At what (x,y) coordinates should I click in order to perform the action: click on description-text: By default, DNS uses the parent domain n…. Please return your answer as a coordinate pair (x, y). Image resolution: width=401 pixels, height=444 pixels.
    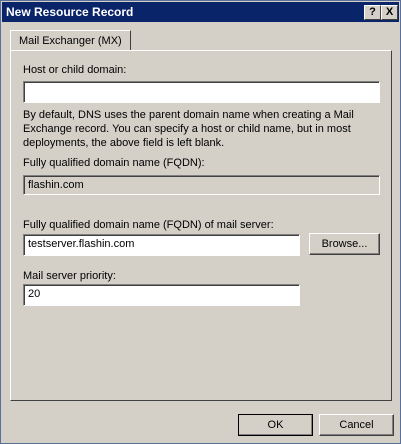
    Looking at the image, I should click on (188, 129).